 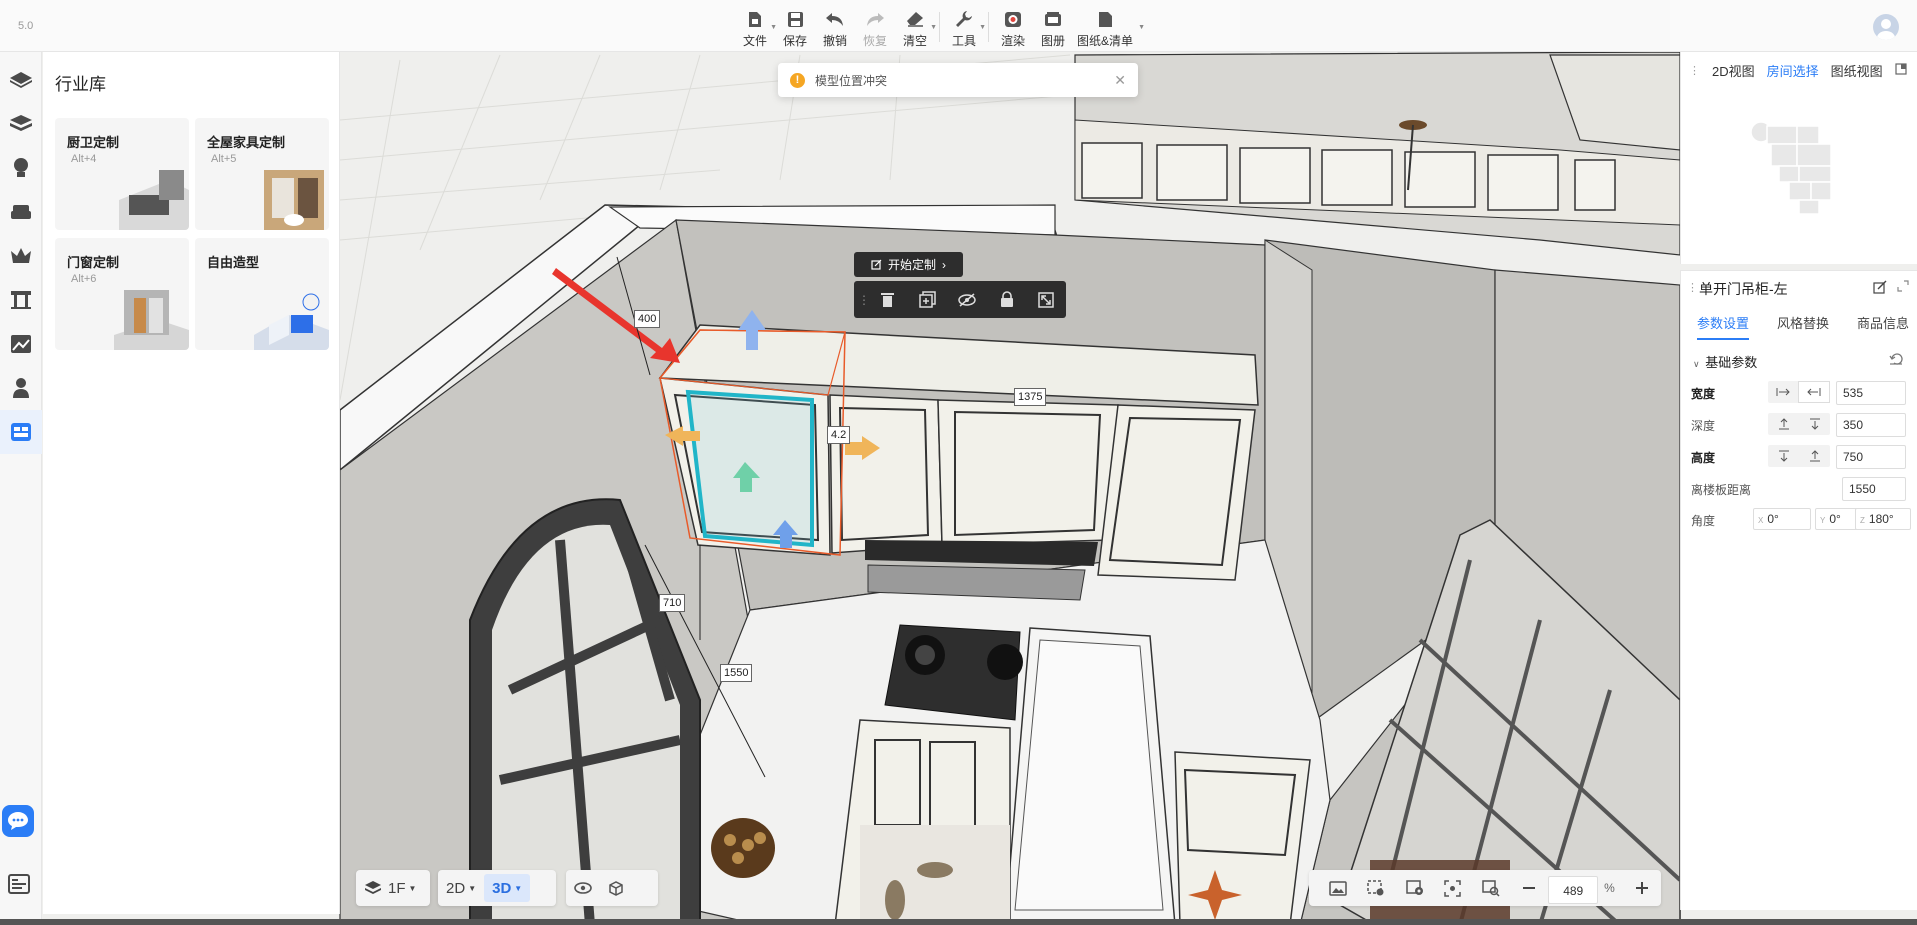 I want to click on panel-toggle-button, so click(x=19, y=885).